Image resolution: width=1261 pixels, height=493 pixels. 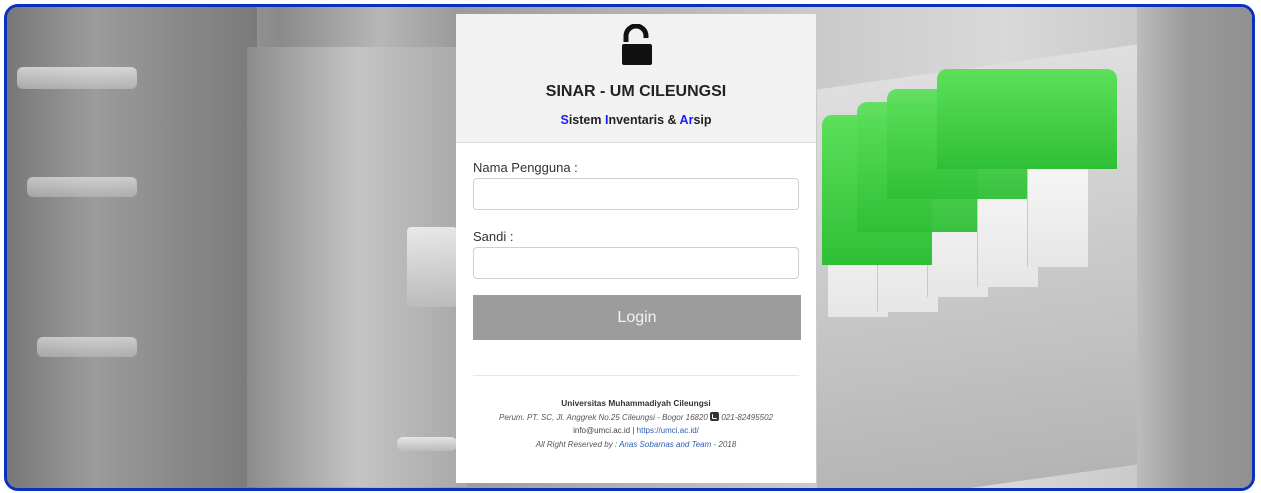 What do you see at coordinates (636, 263) in the screenshot?
I see `password-input` at bounding box center [636, 263].